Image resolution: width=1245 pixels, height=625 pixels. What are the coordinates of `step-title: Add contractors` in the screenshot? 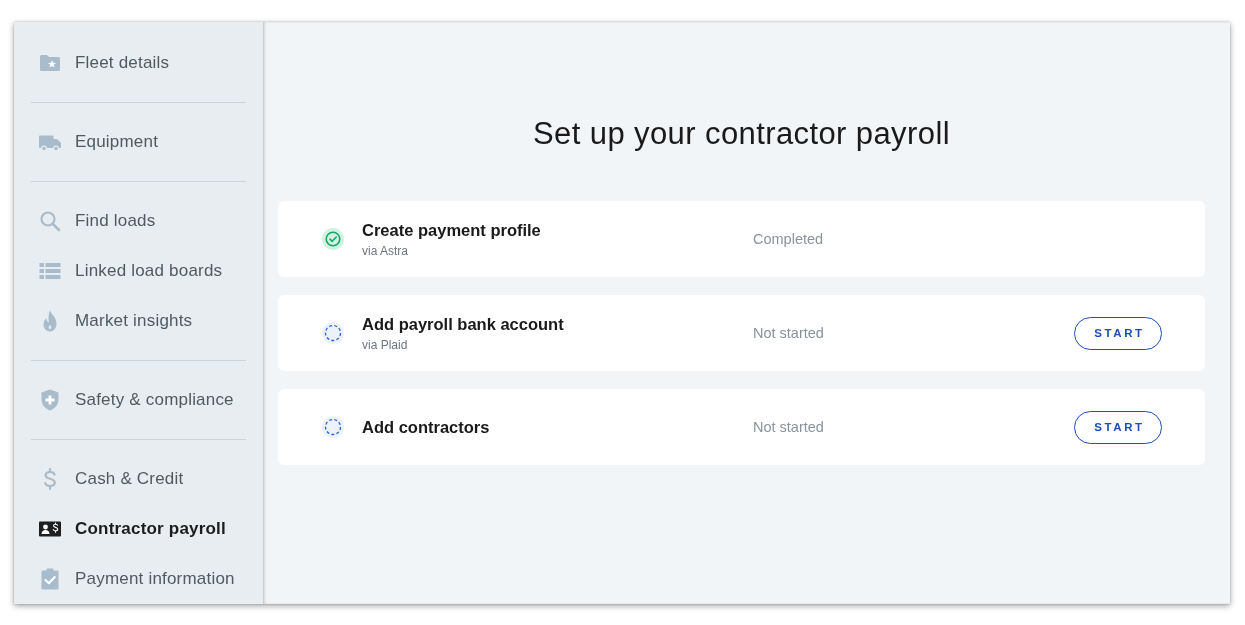 It's located at (426, 427).